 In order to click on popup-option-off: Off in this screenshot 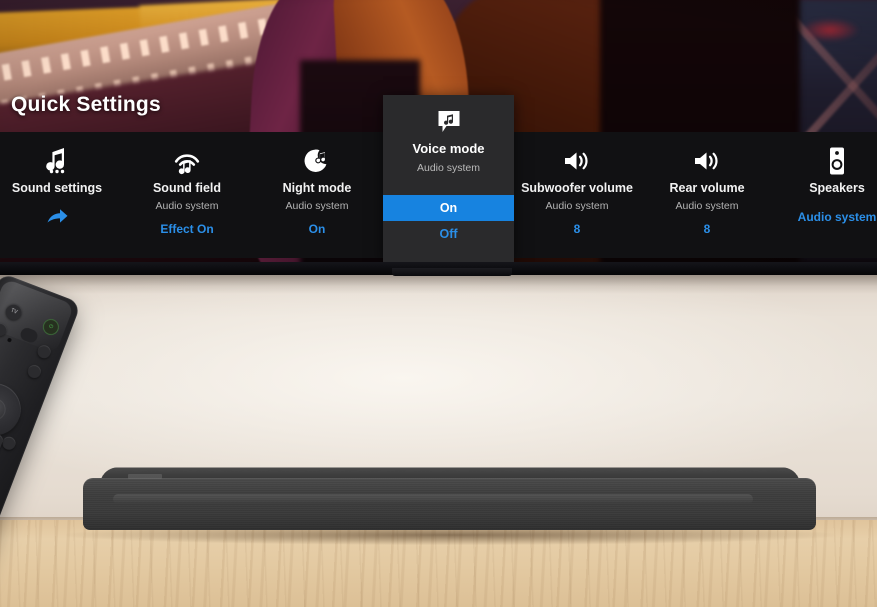, I will do `click(448, 234)`.